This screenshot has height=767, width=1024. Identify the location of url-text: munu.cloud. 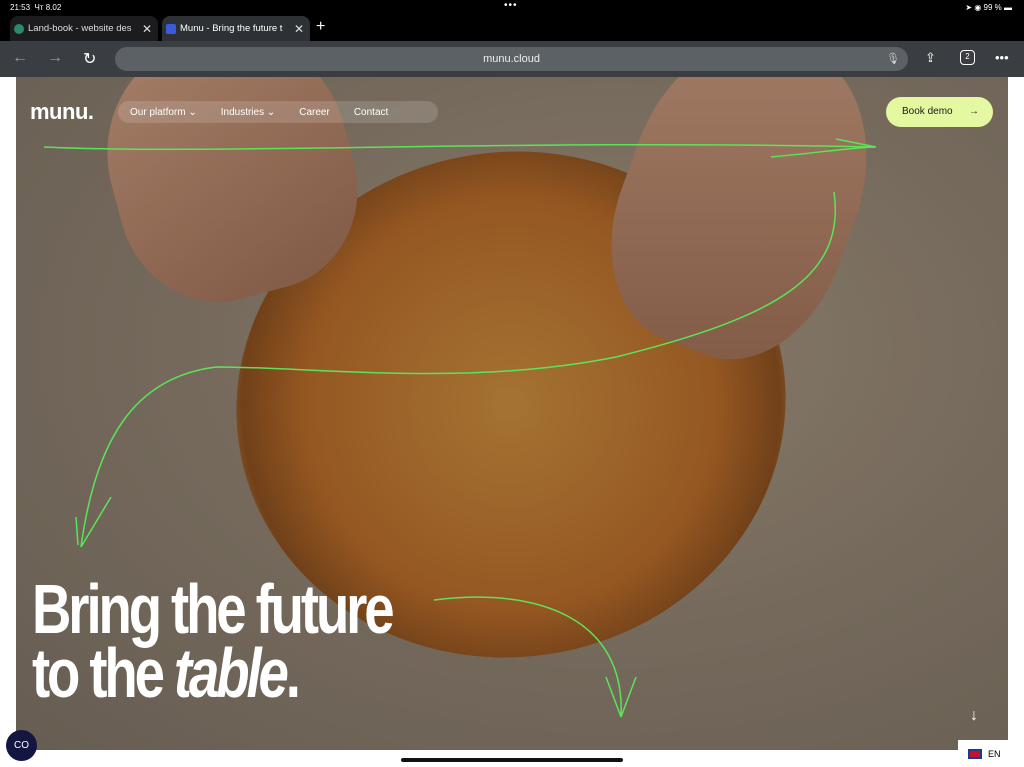
(511, 59).